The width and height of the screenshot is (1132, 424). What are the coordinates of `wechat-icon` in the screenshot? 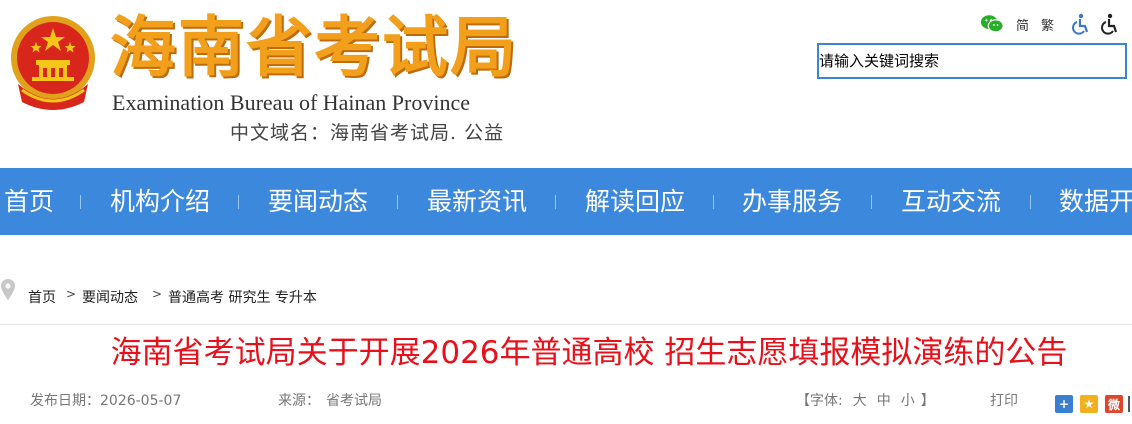 It's located at (992, 24).